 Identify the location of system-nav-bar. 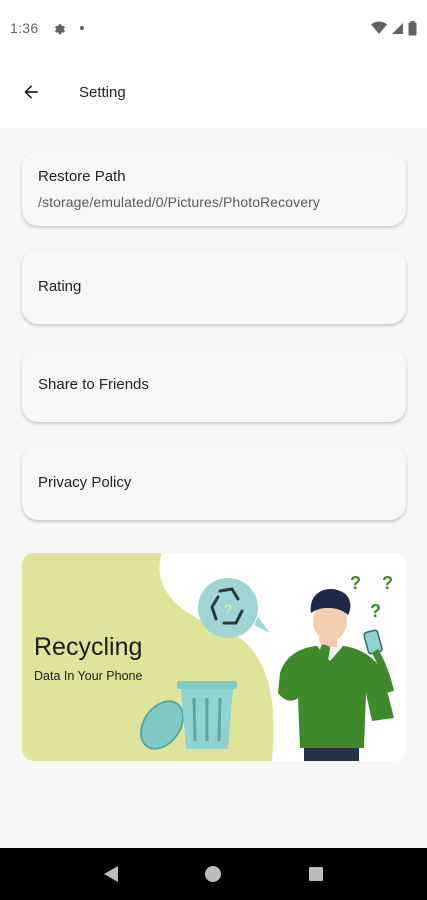
(213, 874).